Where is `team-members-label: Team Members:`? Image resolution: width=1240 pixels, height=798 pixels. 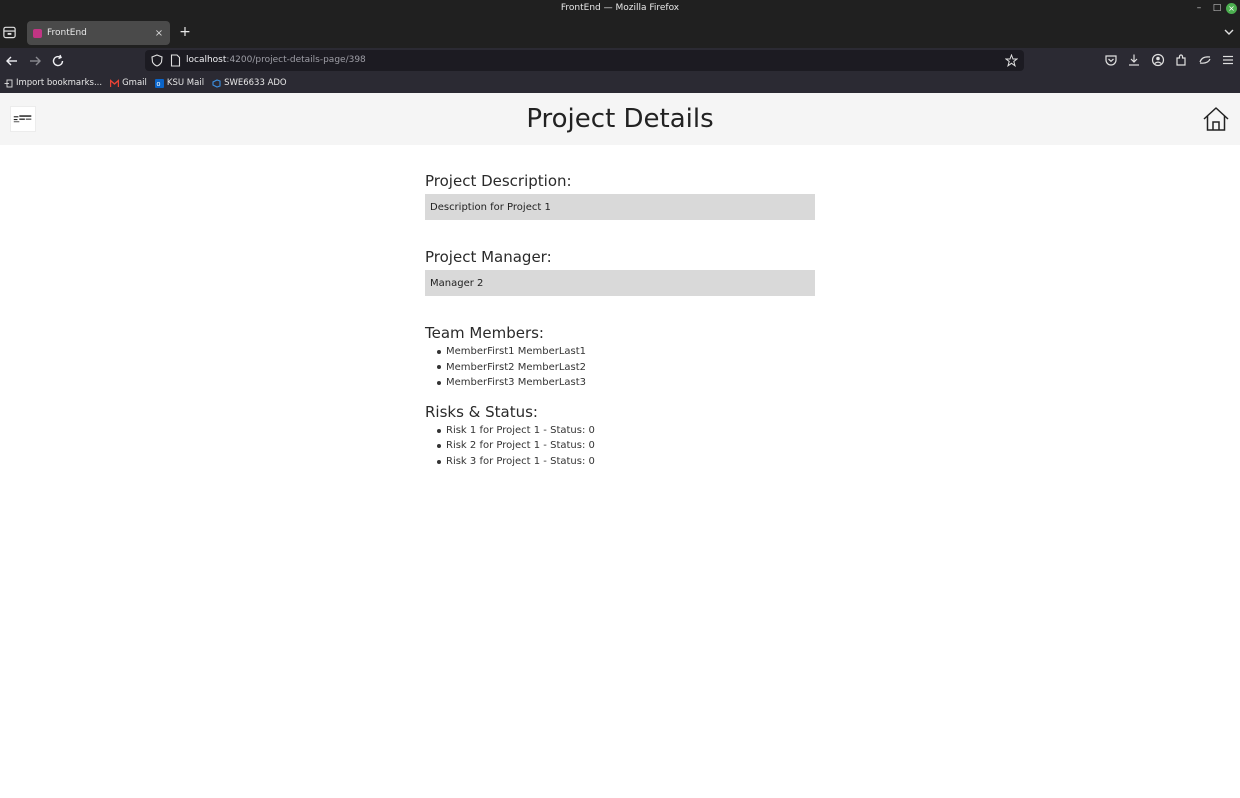 team-members-label: Team Members: is located at coordinates (484, 333).